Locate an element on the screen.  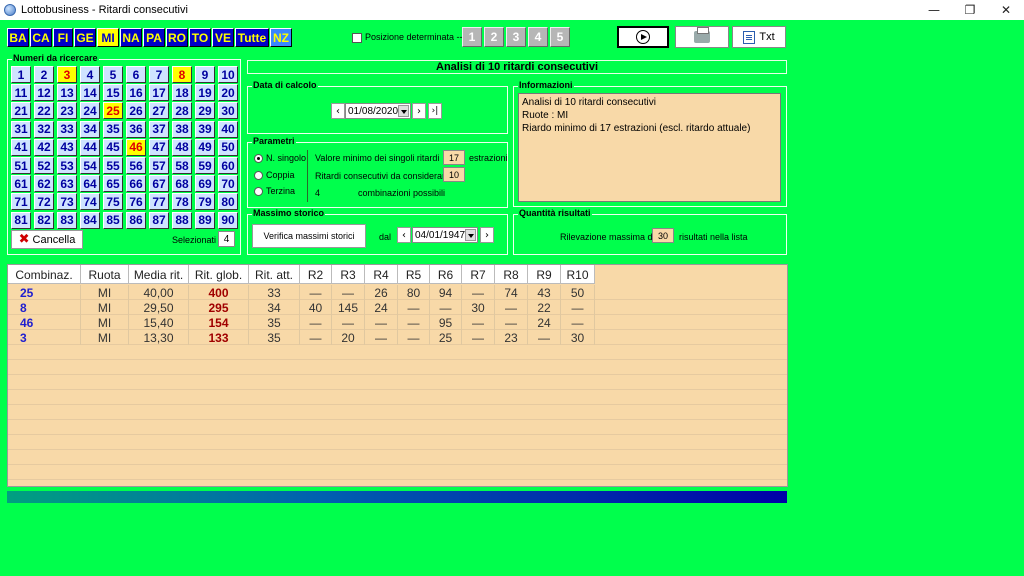
date-prev-button: ‹ is located at coordinates (338, 111).